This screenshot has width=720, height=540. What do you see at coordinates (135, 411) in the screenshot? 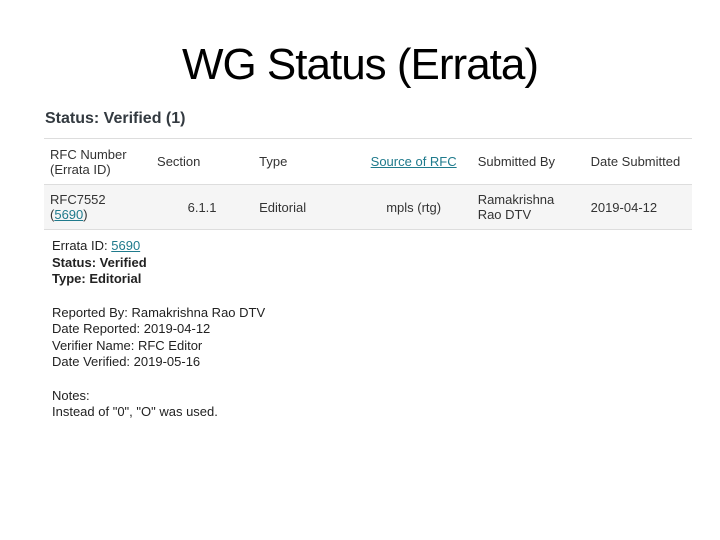
I see `details-notes-text: Instead of "0", "O" was used.` at bounding box center [135, 411].